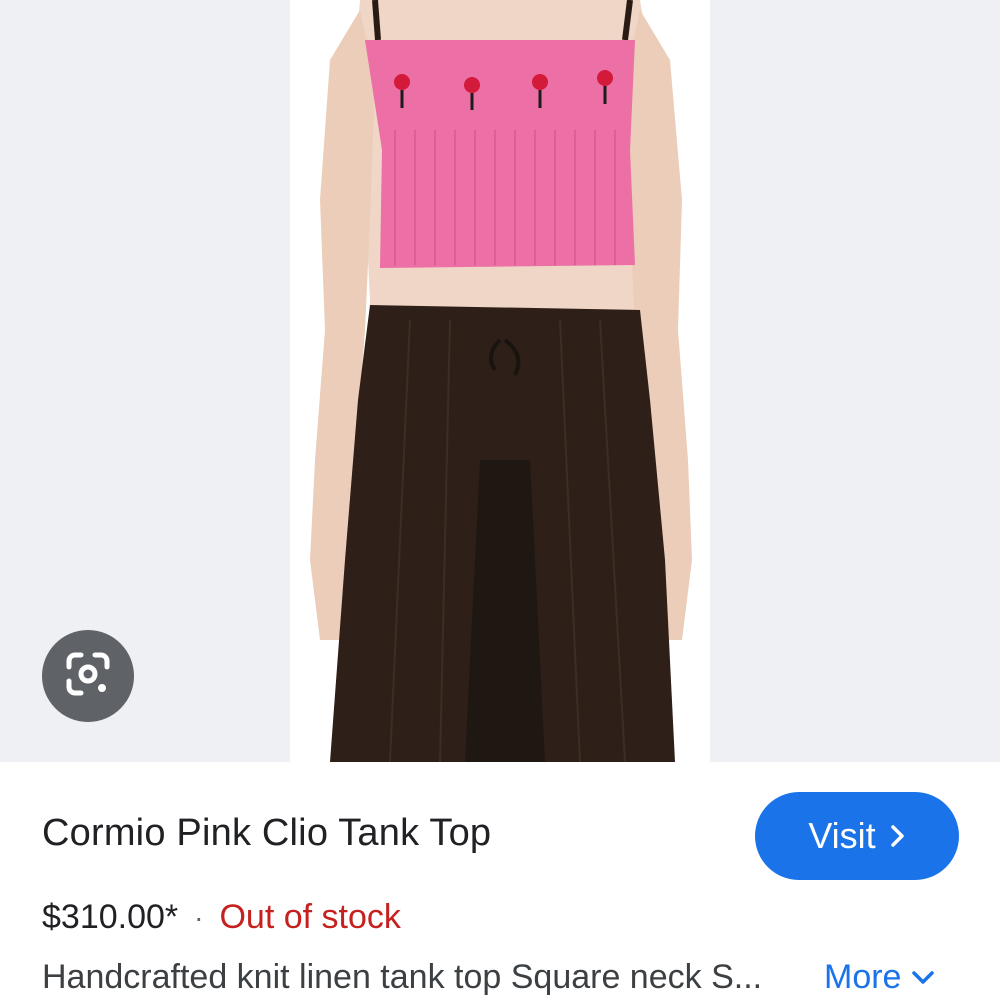  What do you see at coordinates (842, 835) in the screenshot?
I see `visit-label: Visit` at bounding box center [842, 835].